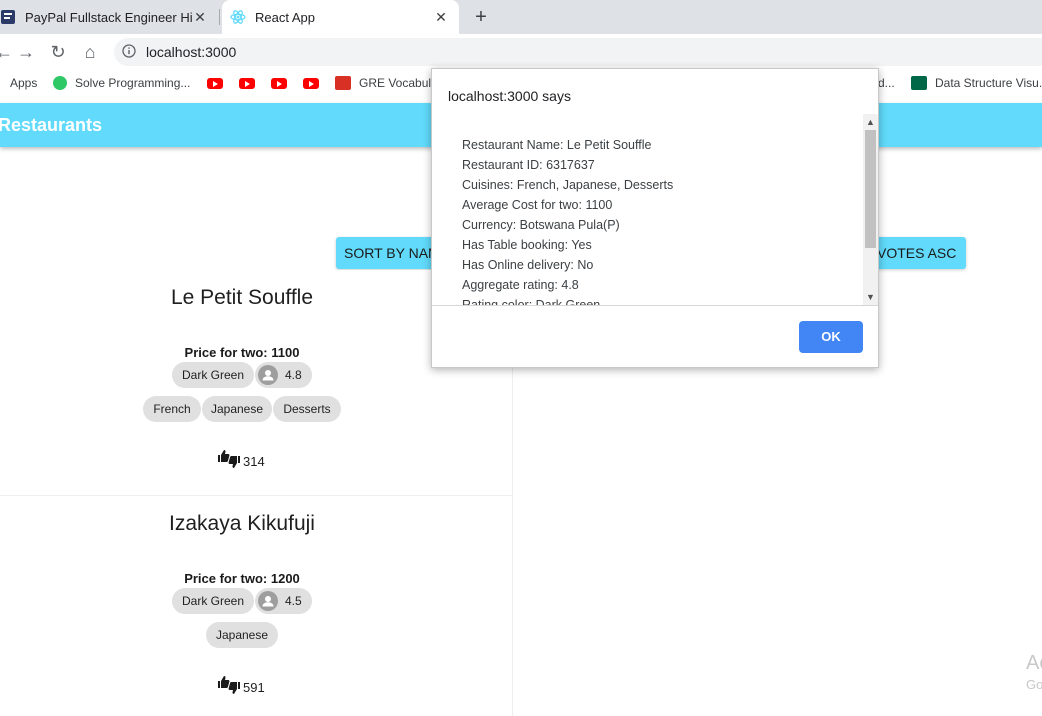  I want to click on restaurant-name: Izakaya Kikufuji, so click(242, 523).